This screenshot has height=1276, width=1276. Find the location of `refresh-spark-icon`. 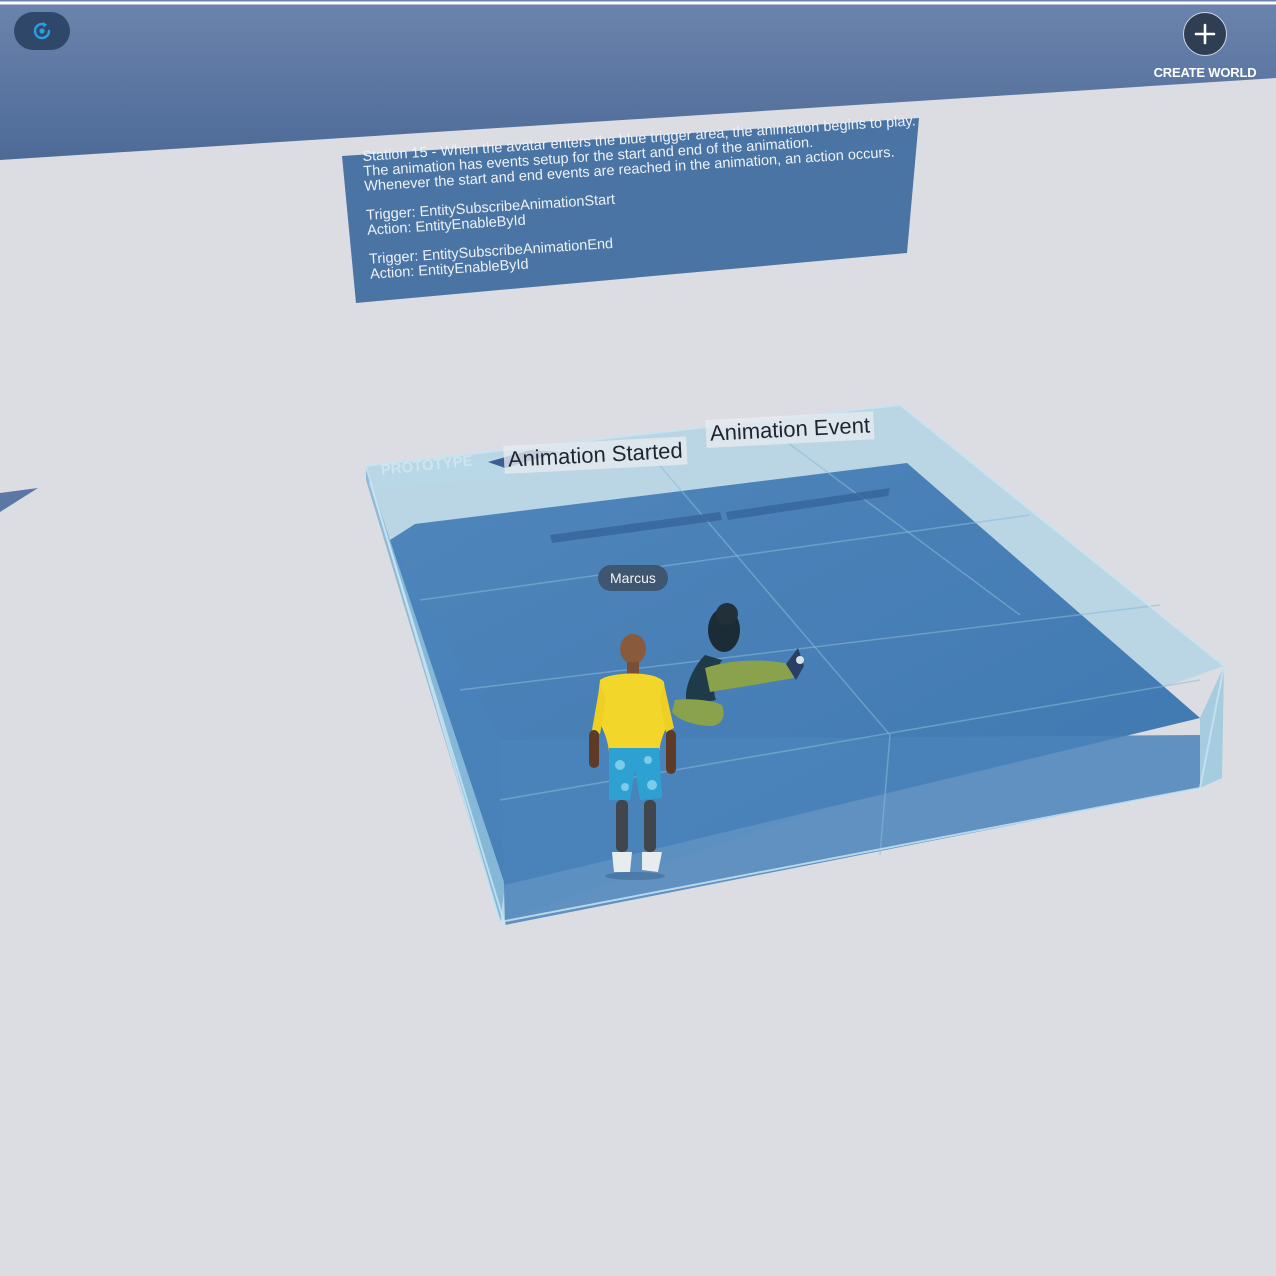

refresh-spark-icon is located at coordinates (42, 31).